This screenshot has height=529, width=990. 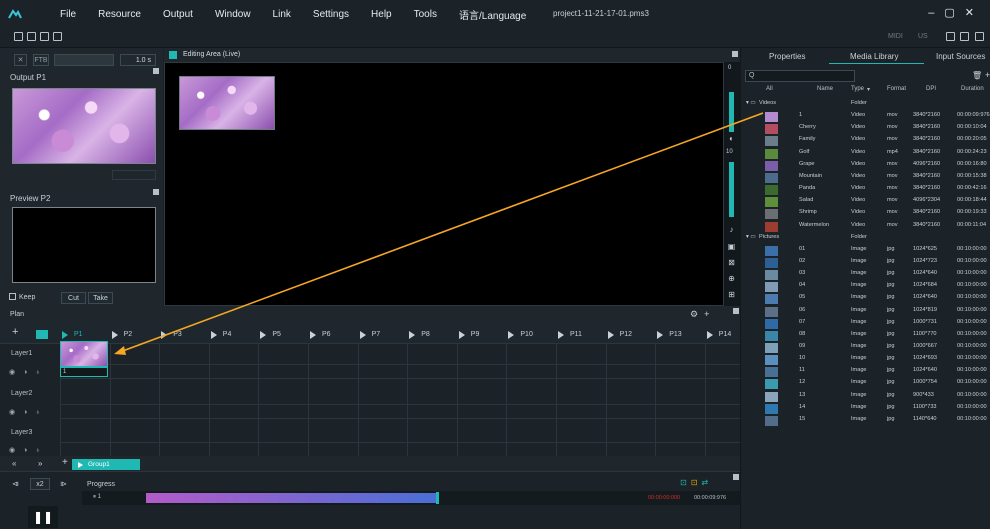 What do you see at coordinates (865, 152) in the screenshot?
I see `media-row: Golf Video mp4 3840*2160 00:00:24:23` at bounding box center [865, 152].